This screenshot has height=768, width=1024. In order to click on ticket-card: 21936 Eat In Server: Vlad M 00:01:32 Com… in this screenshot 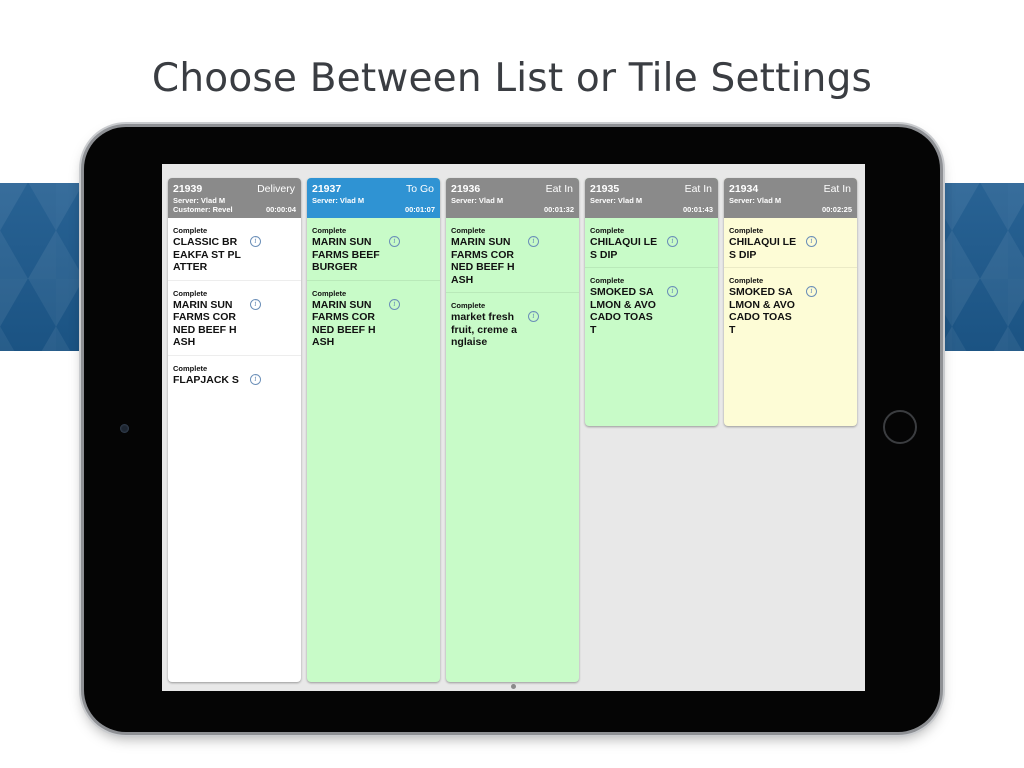, I will do `click(512, 430)`.